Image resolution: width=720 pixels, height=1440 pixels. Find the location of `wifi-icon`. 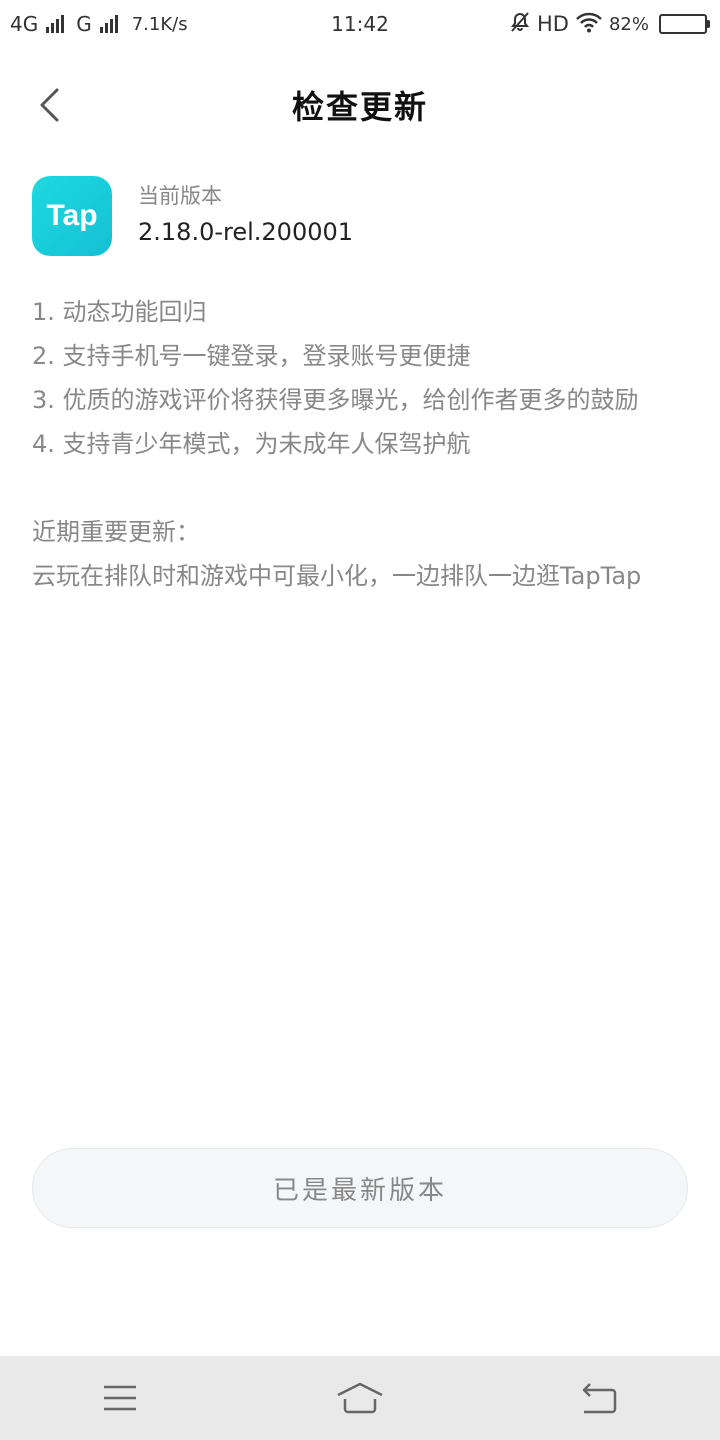

wifi-icon is located at coordinates (589, 24).